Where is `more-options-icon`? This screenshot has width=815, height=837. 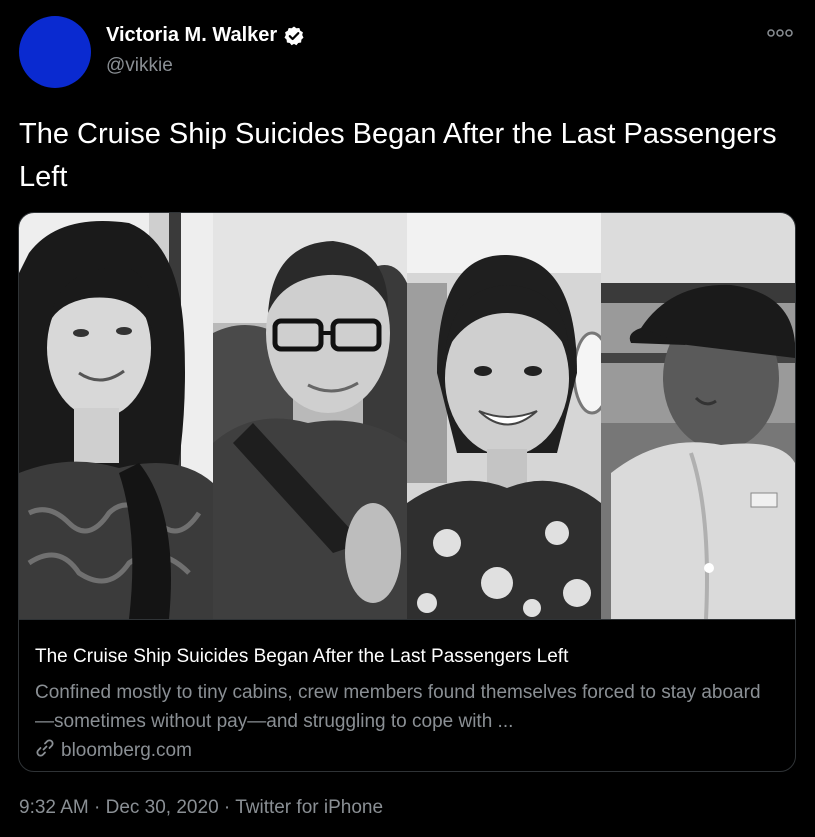 more-options-icon is located at coordinates (780, 33).